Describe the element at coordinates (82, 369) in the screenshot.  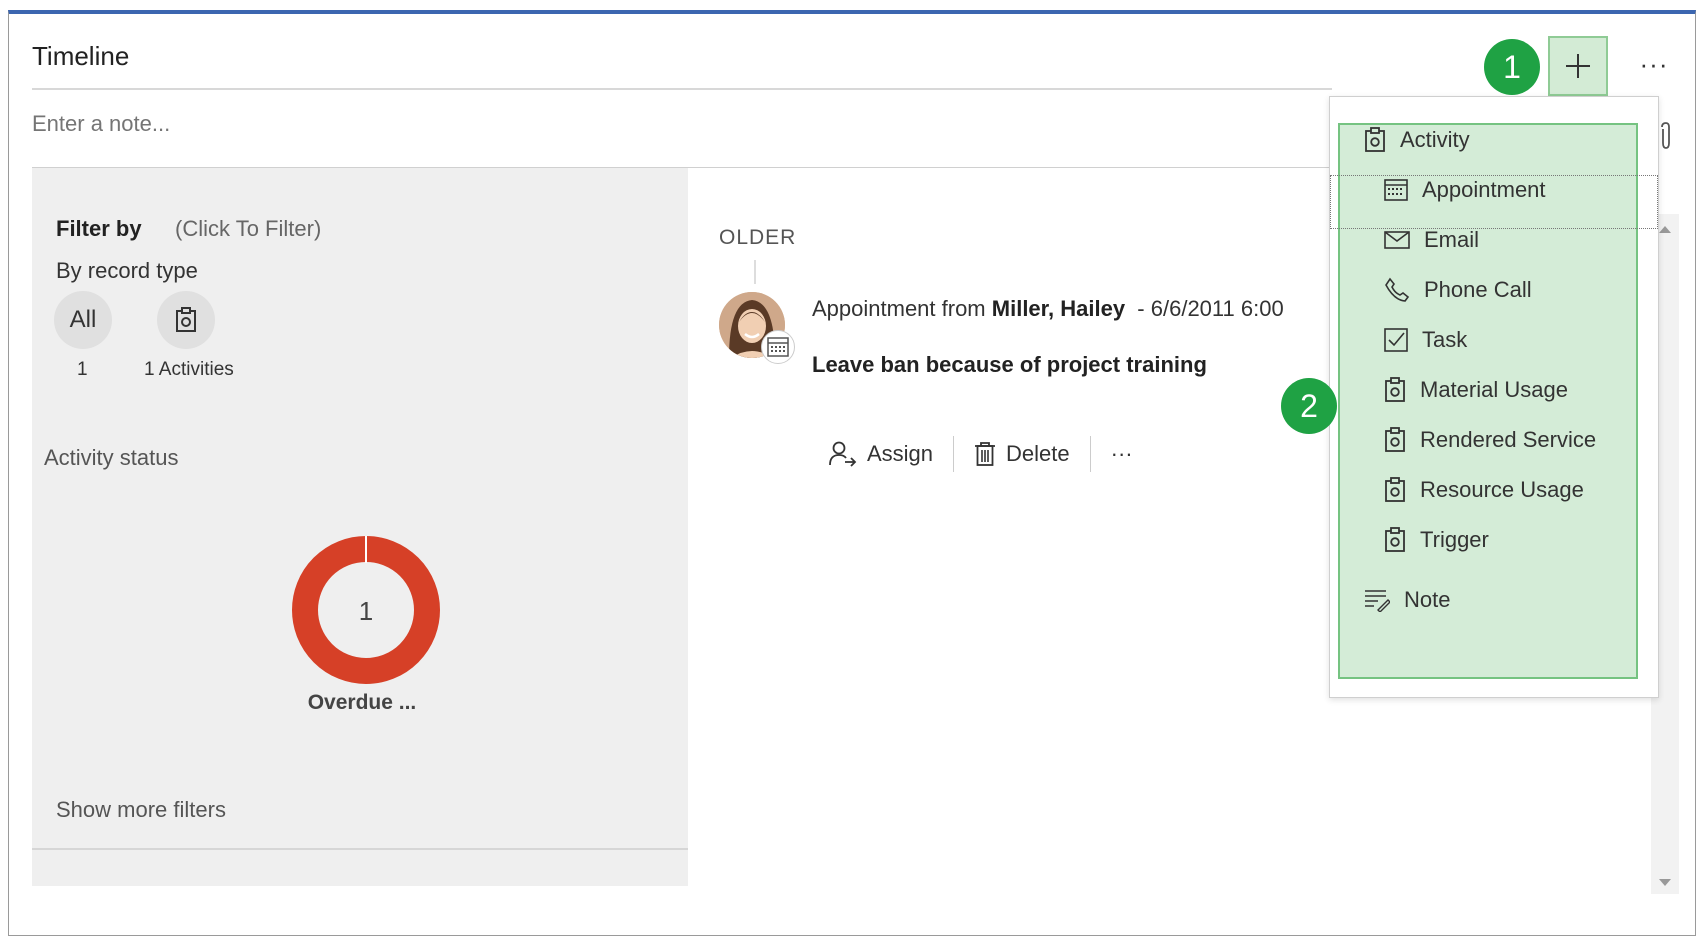
I see `filter-all-count: 1` at that location.